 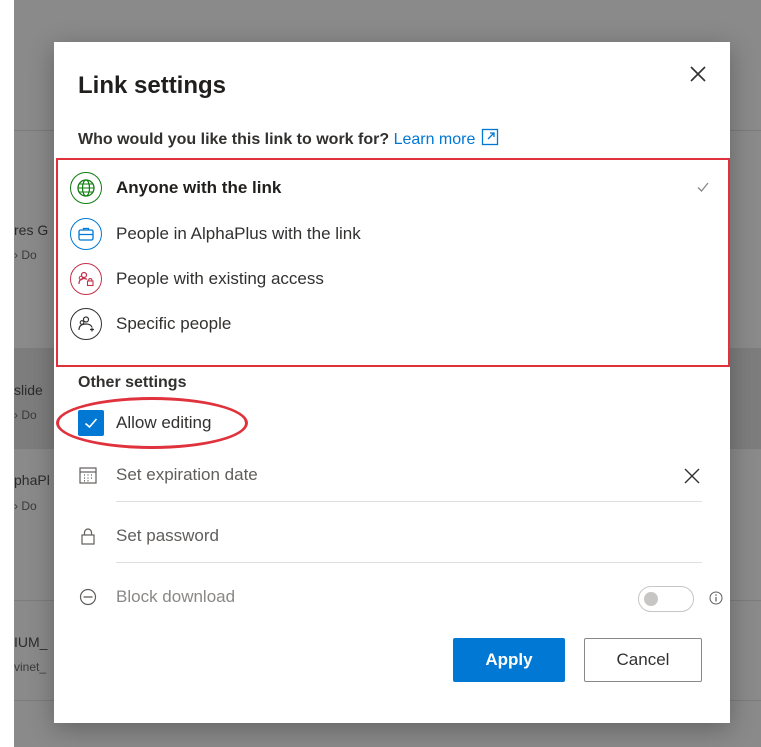 What do you see at coordinates (30, 667) in the screenshot?
I see `list-item-path: vinet_` at bounding box center [30, 667].